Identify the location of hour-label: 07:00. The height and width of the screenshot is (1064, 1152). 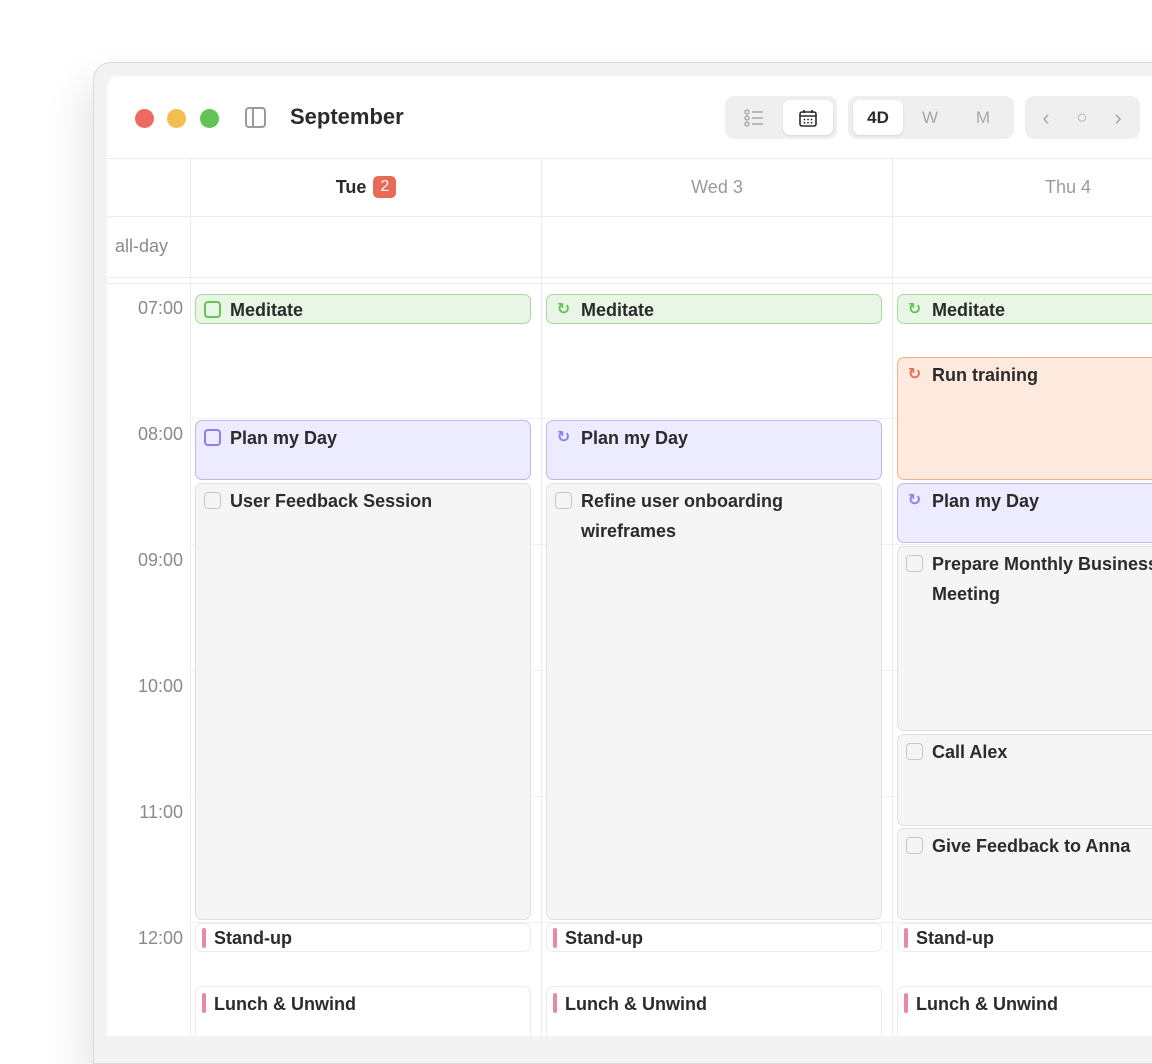
(160, 308).